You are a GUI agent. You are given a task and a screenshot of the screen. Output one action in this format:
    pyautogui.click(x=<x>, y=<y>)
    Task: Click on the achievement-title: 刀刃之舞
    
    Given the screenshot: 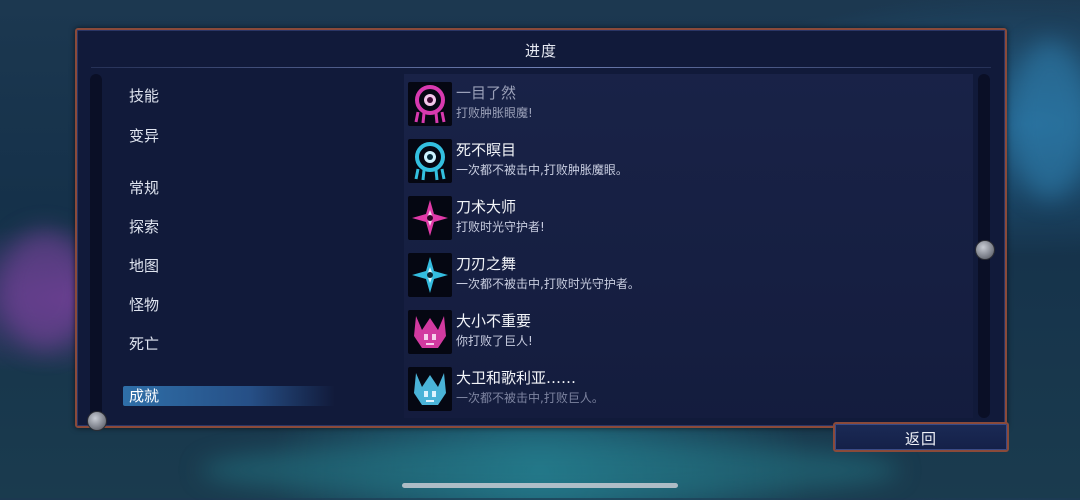 What is the action you would take?
    pyautogui.click(x=486, y=264)
    